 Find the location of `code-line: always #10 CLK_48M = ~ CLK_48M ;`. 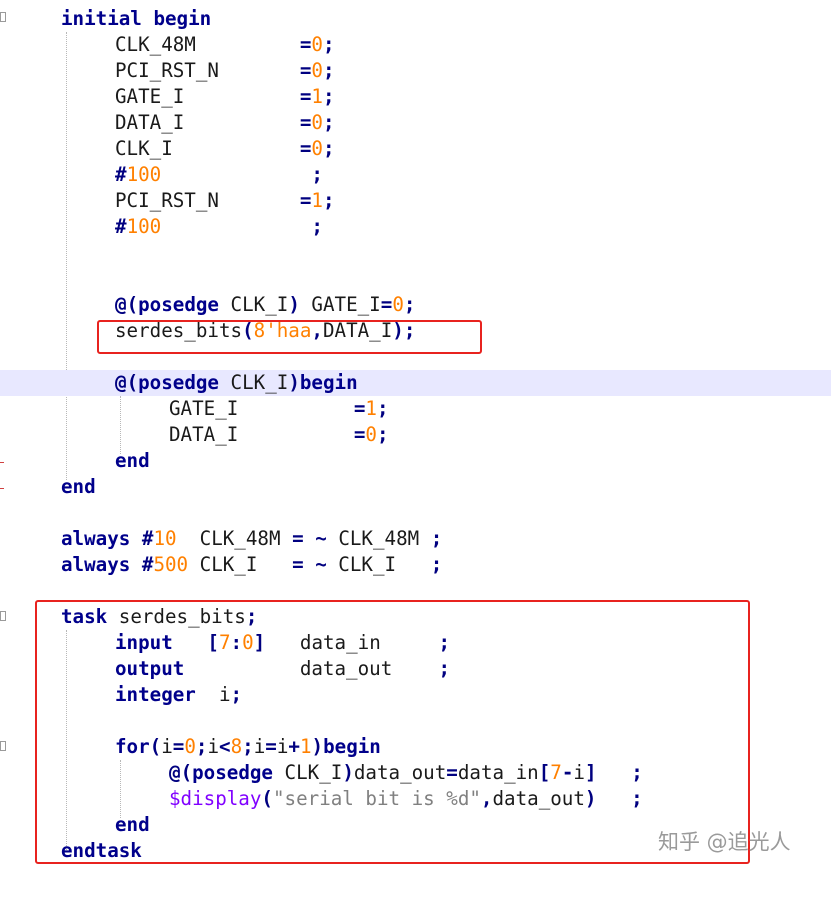

code-line: always #10 CLK_48M = ~ CLK_48M ; is located at coordinates (415, 539).